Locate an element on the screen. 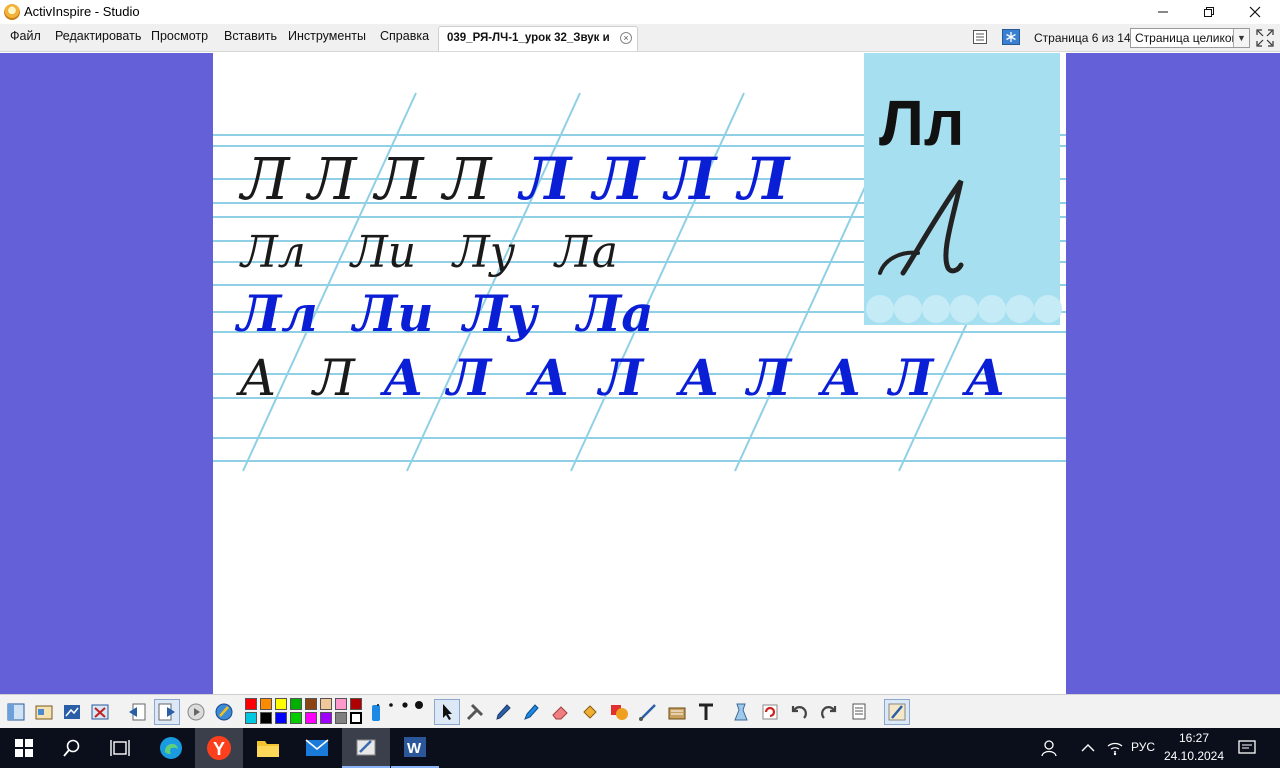 The width and height of the screenshot is (1280, 768). document-tab: 039_РЯ-ЛЧ-1_урок 32_Звук и × is located at coordinates (538, 38).